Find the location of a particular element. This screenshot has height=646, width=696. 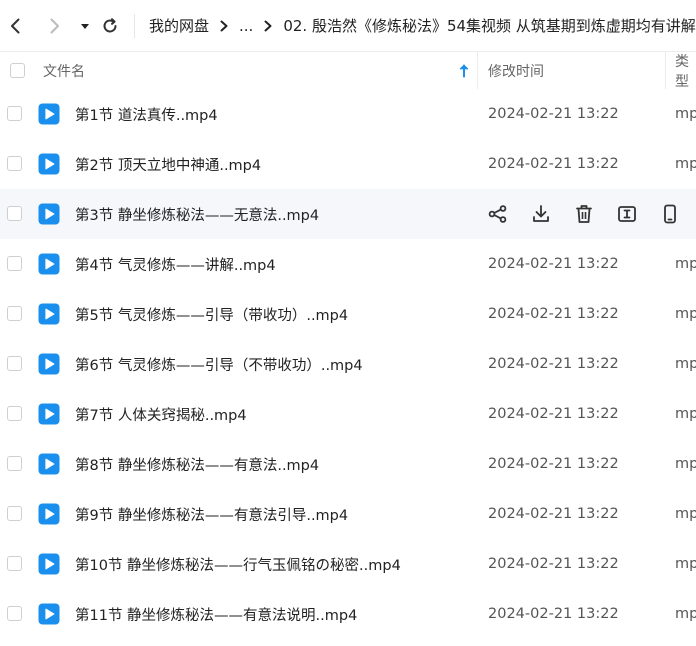

breadcrumb-root: 我的网盘 is located at coordinates (179, 25).